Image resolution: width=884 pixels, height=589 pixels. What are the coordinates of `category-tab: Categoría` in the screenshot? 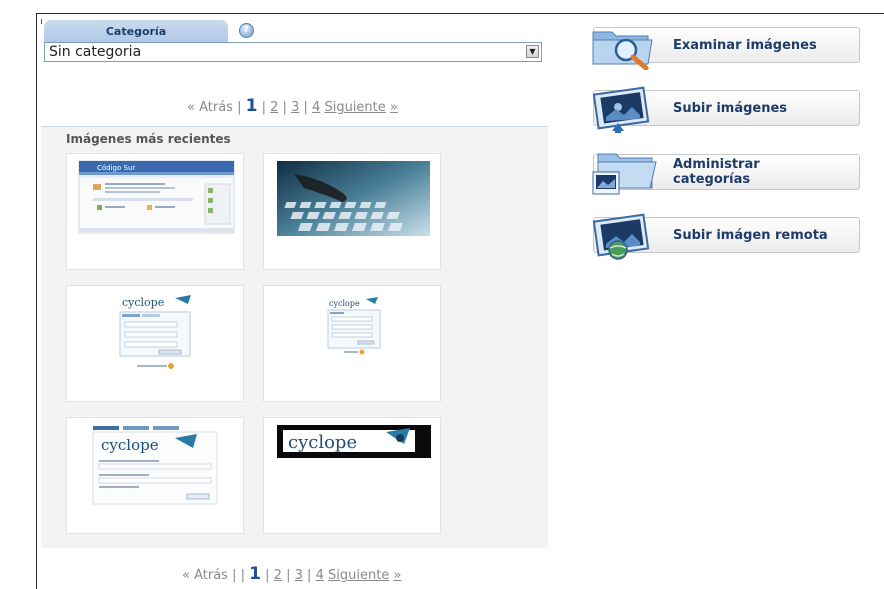 It's located at (136, 31).